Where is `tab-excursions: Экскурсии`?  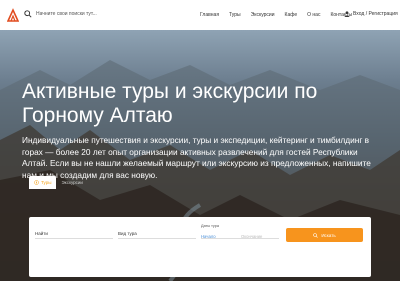 tab-excursions: Экскурсии is located at coordinates (72, 182).